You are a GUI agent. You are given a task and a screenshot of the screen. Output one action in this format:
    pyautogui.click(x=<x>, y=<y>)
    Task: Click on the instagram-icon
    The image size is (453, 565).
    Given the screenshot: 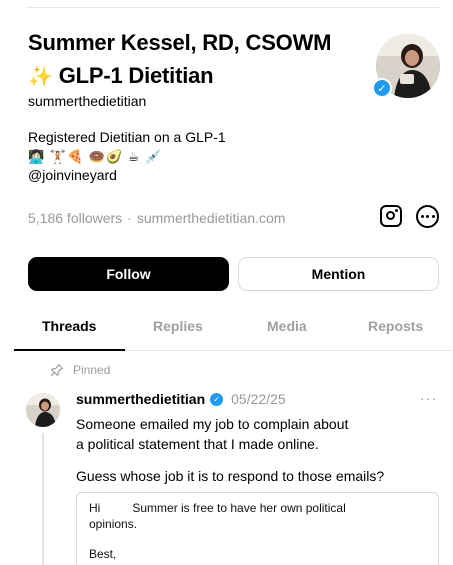 What is the action you would take?
    pyautogui.click(x=391, y=216)
    